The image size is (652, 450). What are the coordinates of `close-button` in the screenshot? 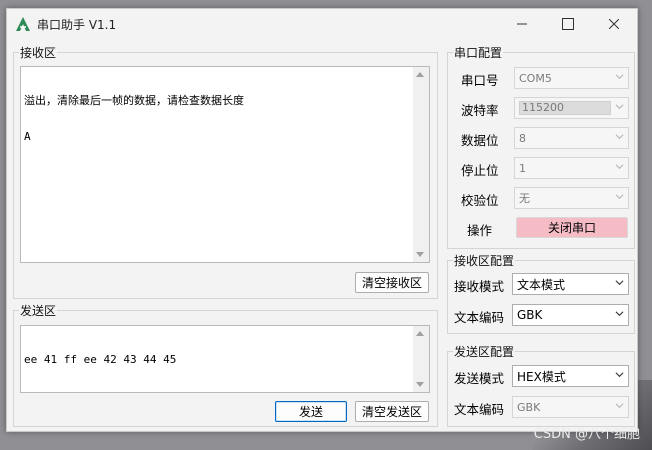 It's located at (614, 24).